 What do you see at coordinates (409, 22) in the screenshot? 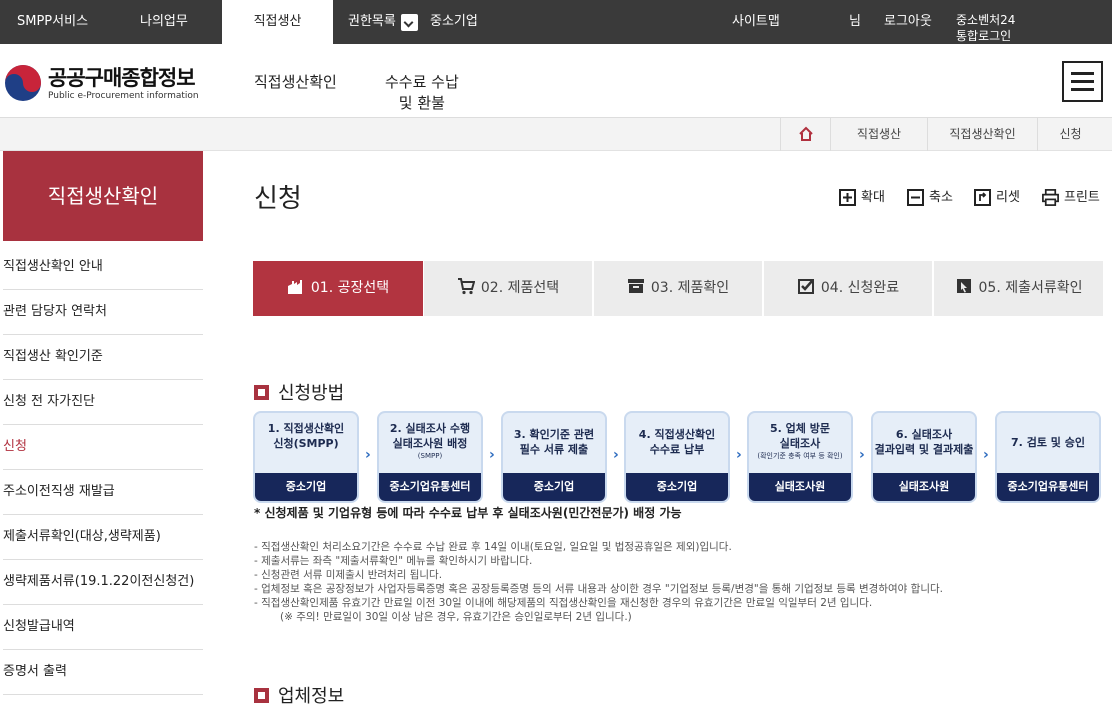
I see `chevron-down-icon` at bounding box center [409, 22].